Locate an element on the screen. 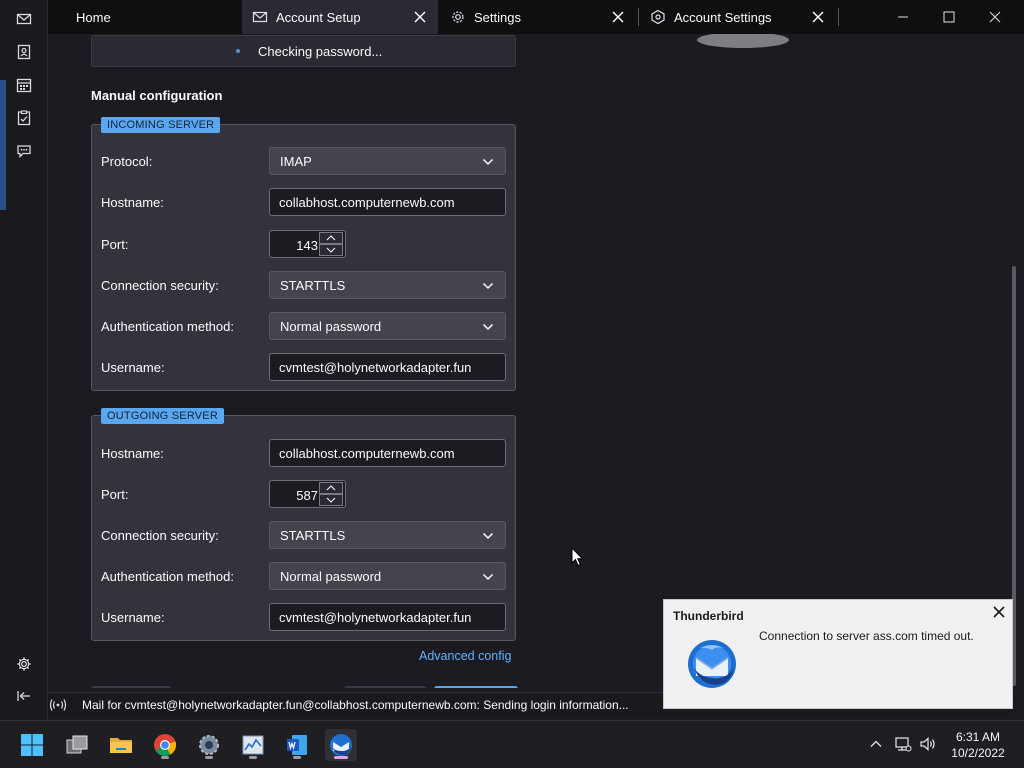 This screenshot has width=1024, height=768. tab-account-setup: Account Setup is located at coordinates (340, 17).